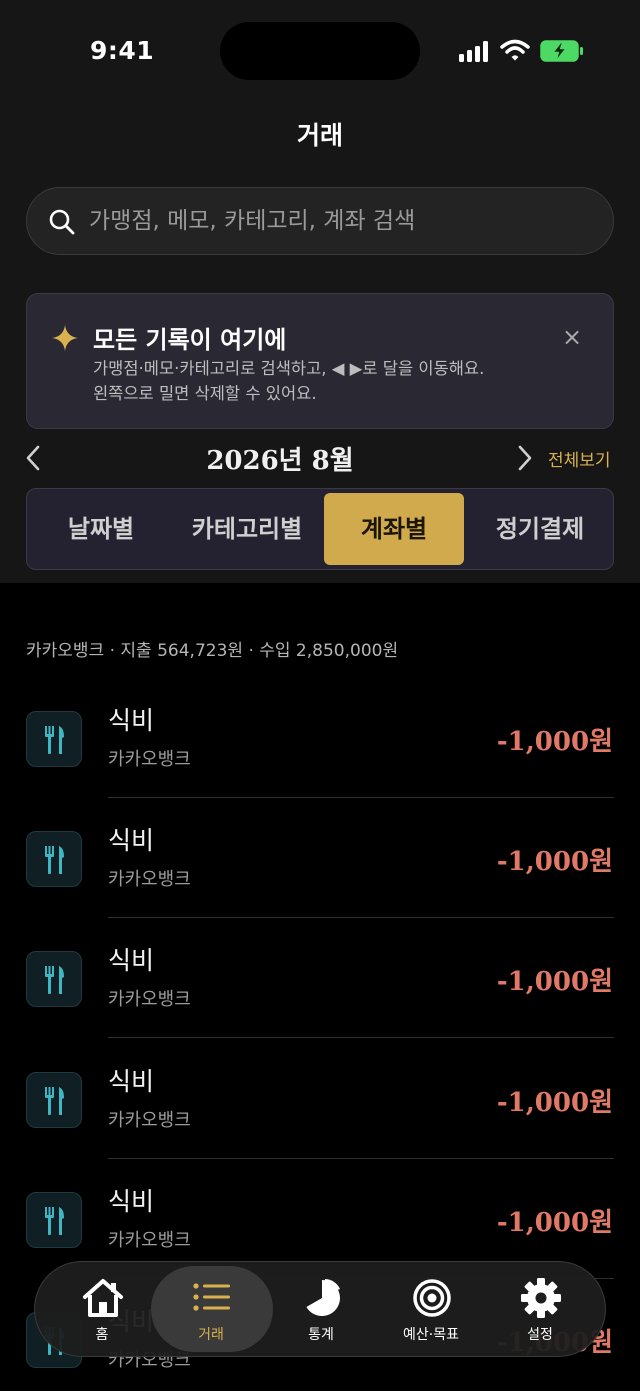 The image size is (640, 1391). Describe the element at coordinates (205, 393) in the screenshot. I see `tip-line-2: 왼쪽으로 밀면 삭제할 수 있어요.` at that location.